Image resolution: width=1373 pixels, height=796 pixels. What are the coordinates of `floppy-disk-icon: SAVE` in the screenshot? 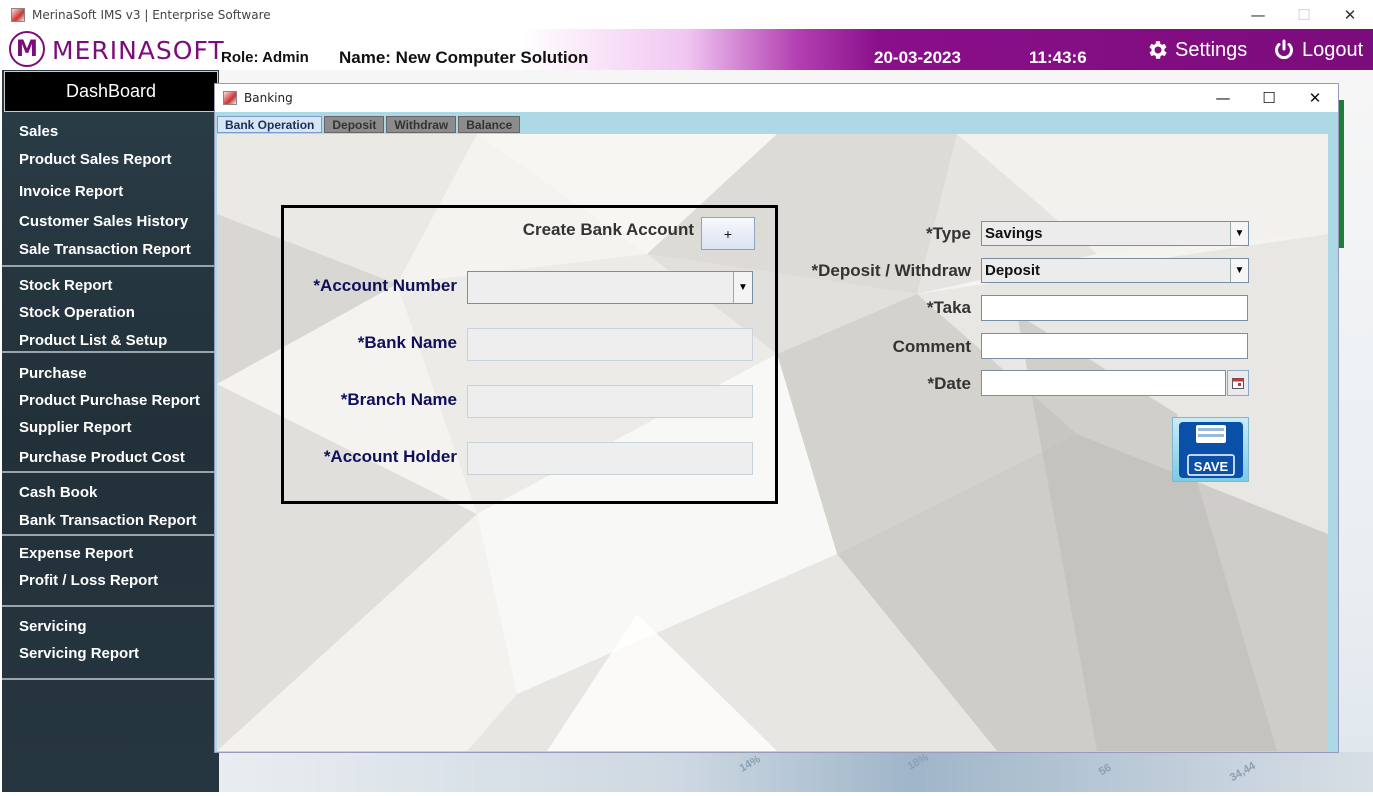 It's located at (1210, 449).